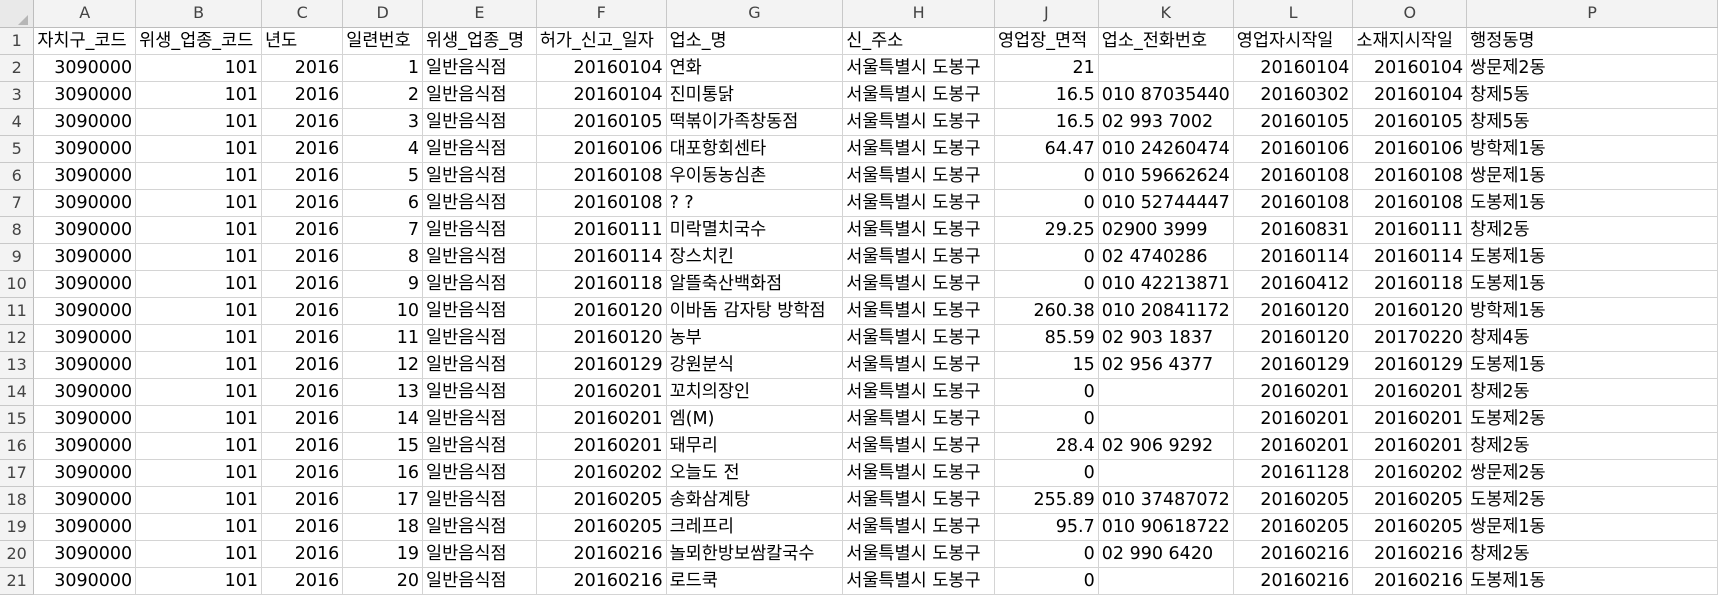  What do you see at coordinates (601, 230) in the screenshot?
I see `cell-f: 20160111` at bounding box center [601, 230].